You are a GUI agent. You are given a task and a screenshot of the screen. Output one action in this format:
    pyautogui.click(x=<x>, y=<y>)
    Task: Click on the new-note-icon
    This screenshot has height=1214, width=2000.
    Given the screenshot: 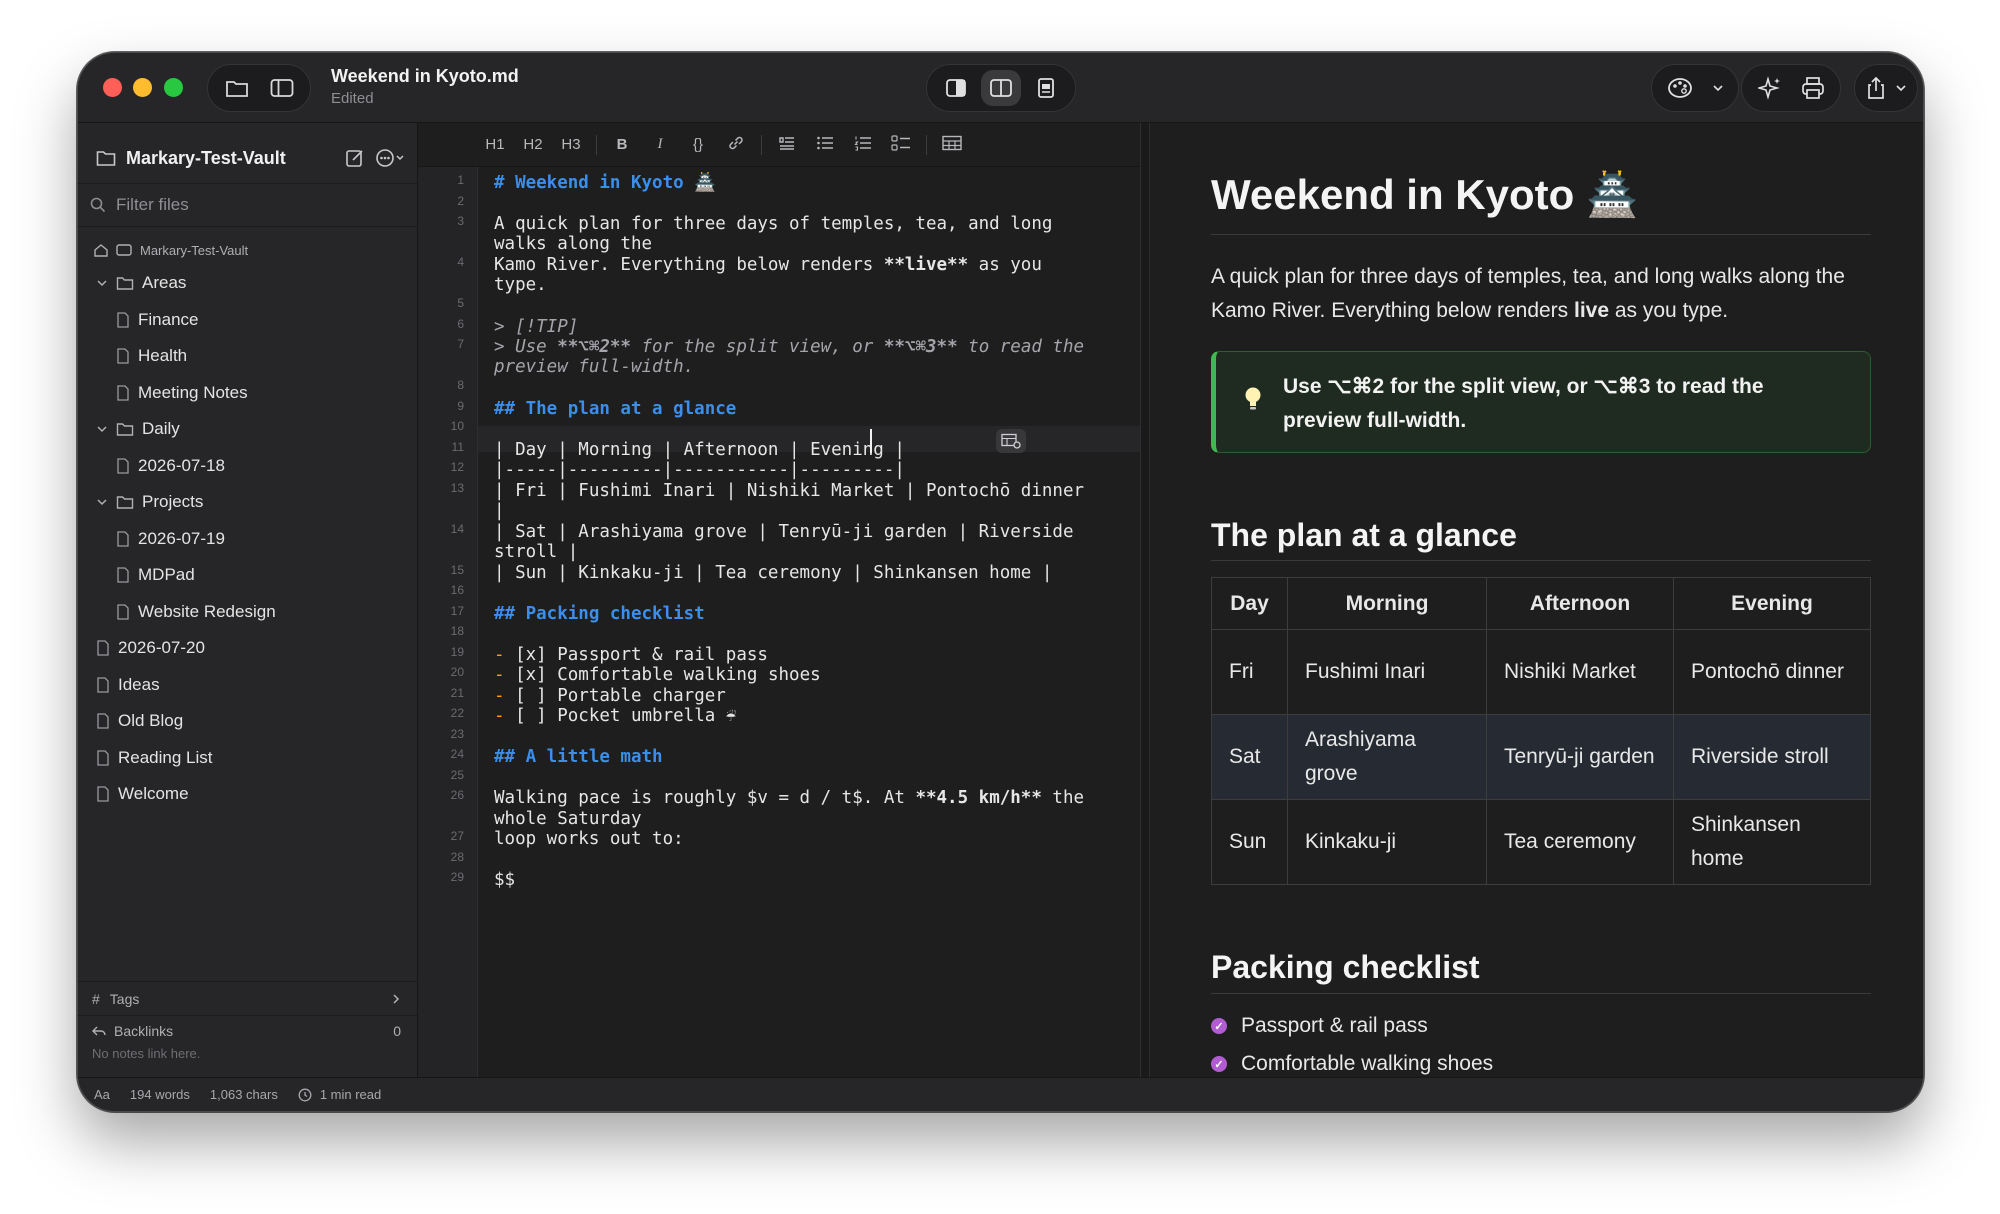 What is the action you would take?
    pyautogui.click(x=355, y=158)
    